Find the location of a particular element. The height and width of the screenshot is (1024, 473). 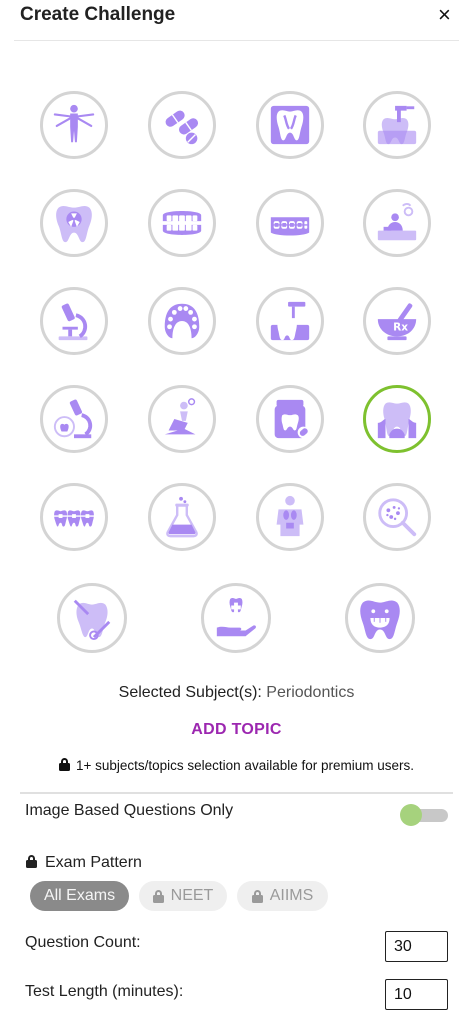

subject-oral-surgery is located at coordinates (290, 321).